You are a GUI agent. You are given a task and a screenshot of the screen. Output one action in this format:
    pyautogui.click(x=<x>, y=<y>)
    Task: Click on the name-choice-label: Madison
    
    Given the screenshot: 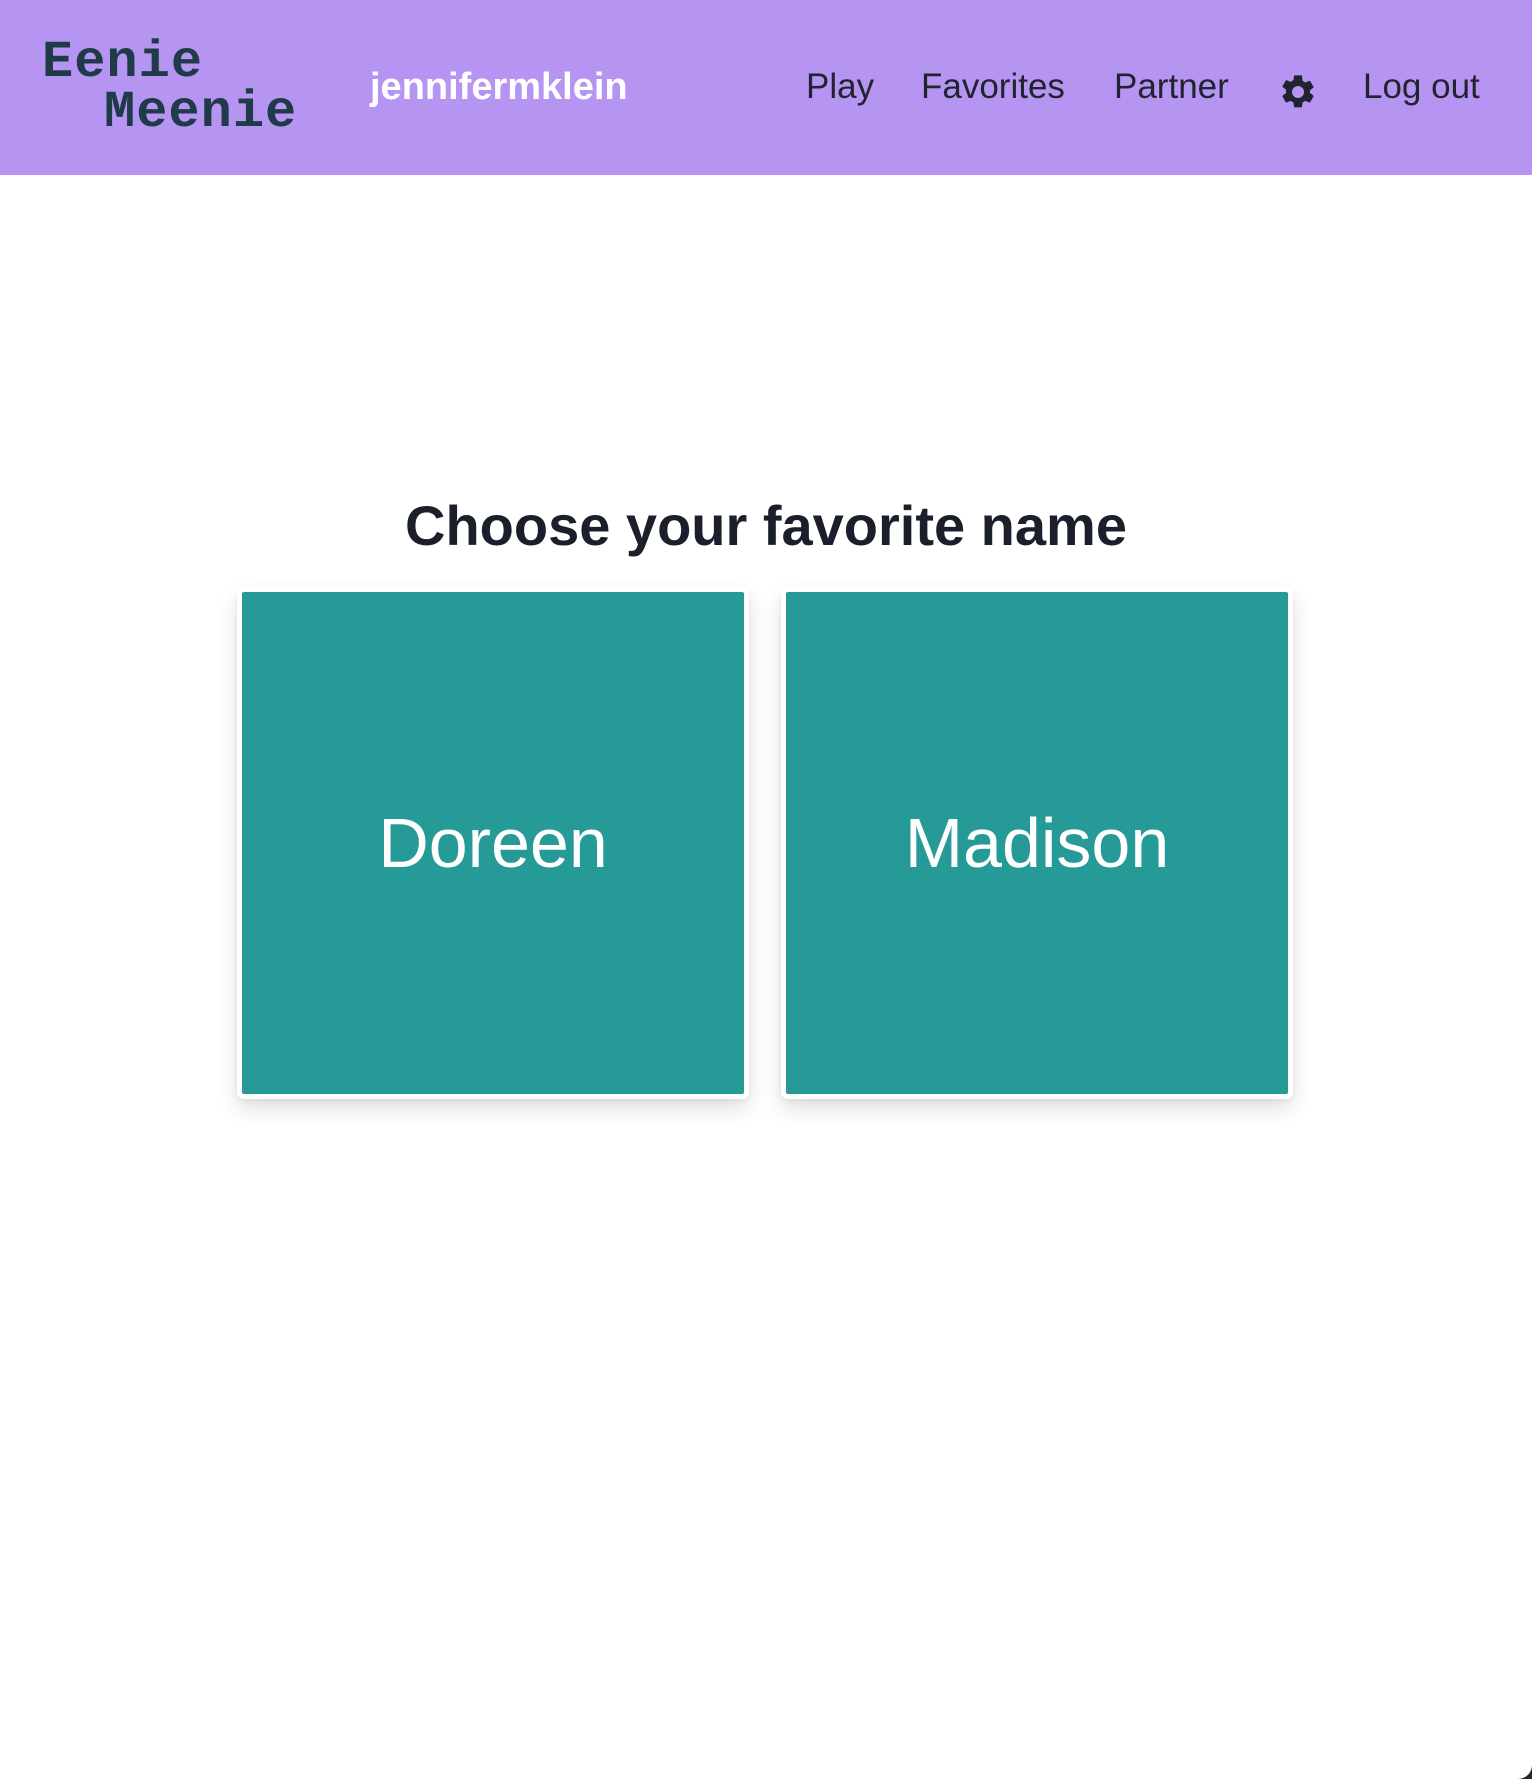 What is the action you would take?
    pyautogui.click(x=1037, y=843)
    